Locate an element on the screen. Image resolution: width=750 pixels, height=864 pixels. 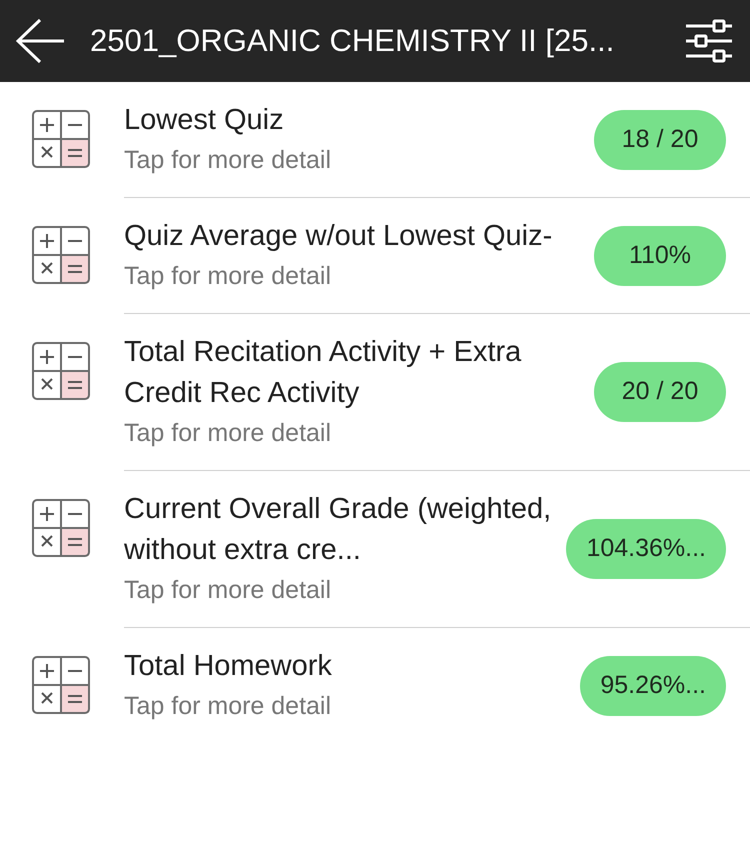
item-title: Lowest Quiz is located at coordinates (204, 120).